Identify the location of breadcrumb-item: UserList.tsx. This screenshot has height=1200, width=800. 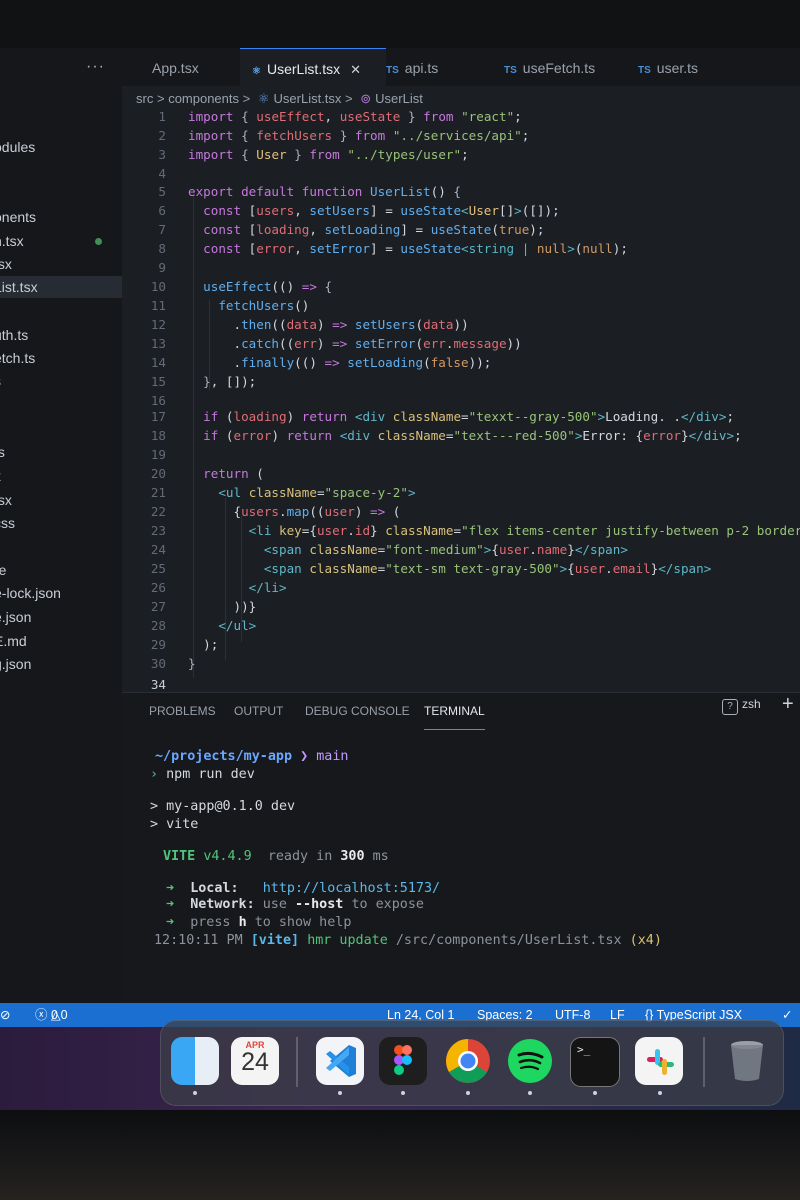
(308, 98).